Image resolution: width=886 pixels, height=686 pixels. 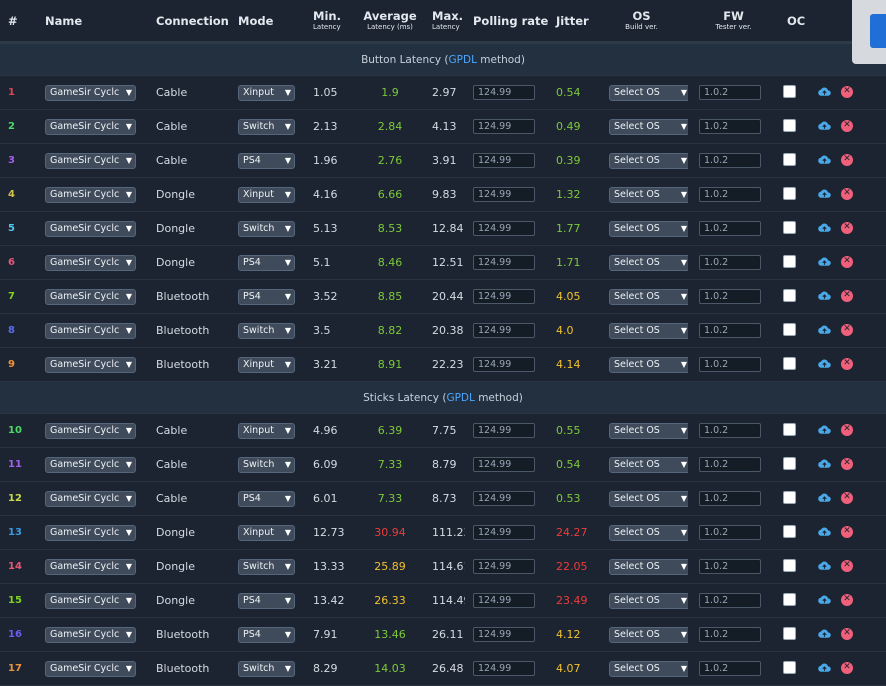 I want to click on col-mode-header: Mode, so click(x=267, y=22).